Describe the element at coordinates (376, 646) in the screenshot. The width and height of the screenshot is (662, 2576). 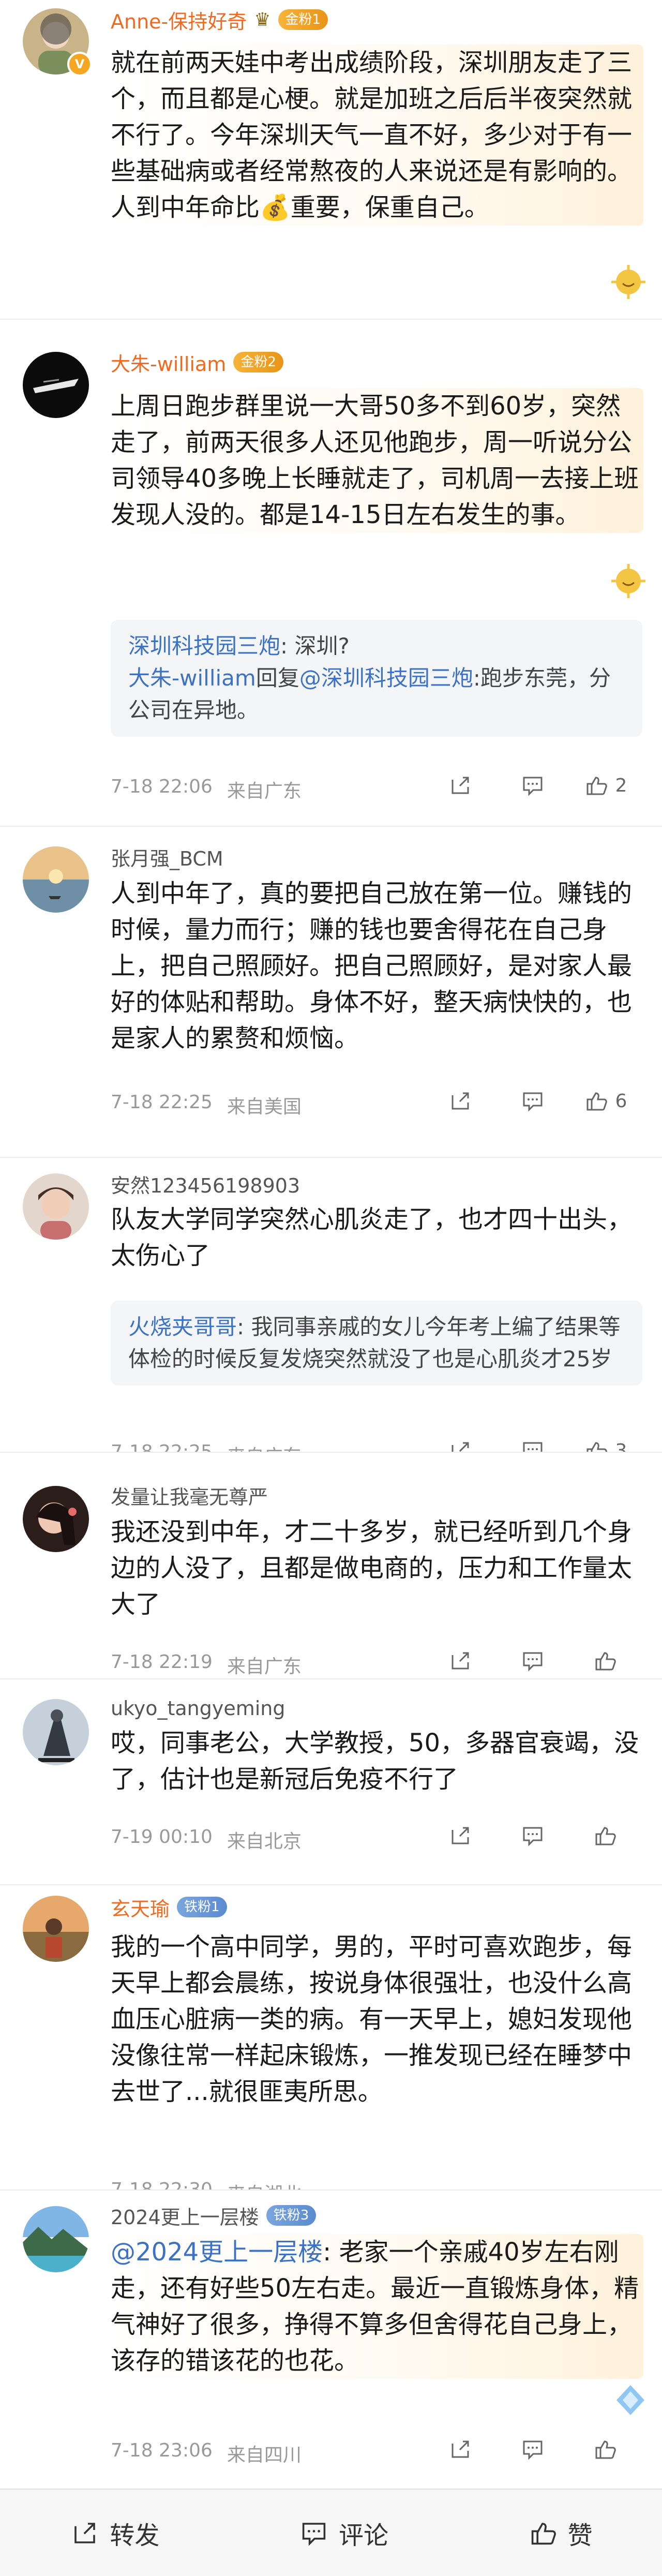
I see `reply-line: 深圳科技园三炮: 深圳?` at that location.